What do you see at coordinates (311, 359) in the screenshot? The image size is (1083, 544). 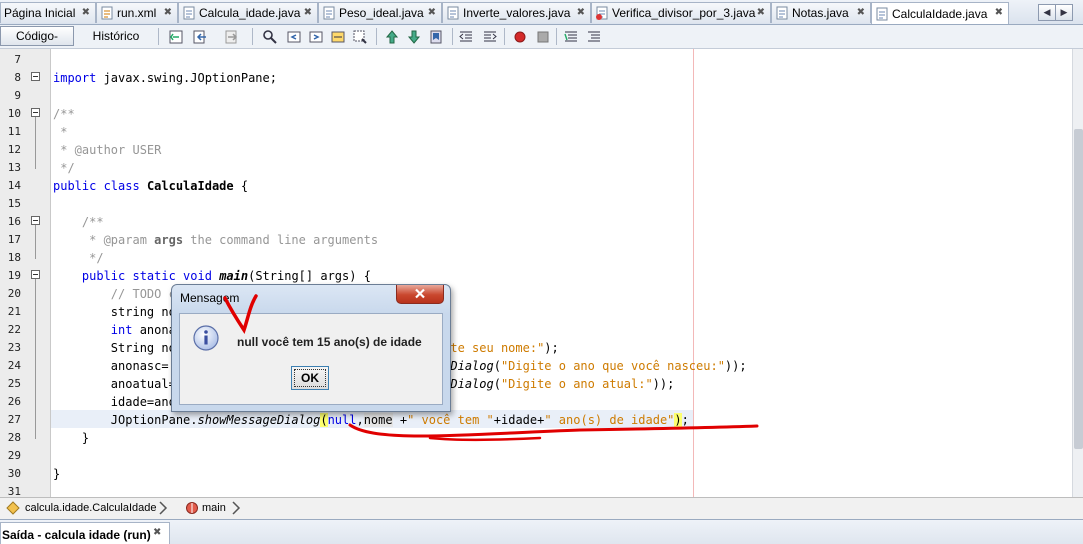 I see `dialog-body: null você tem 15 ano(s) de idade OK` at bounding box center [311, 359].